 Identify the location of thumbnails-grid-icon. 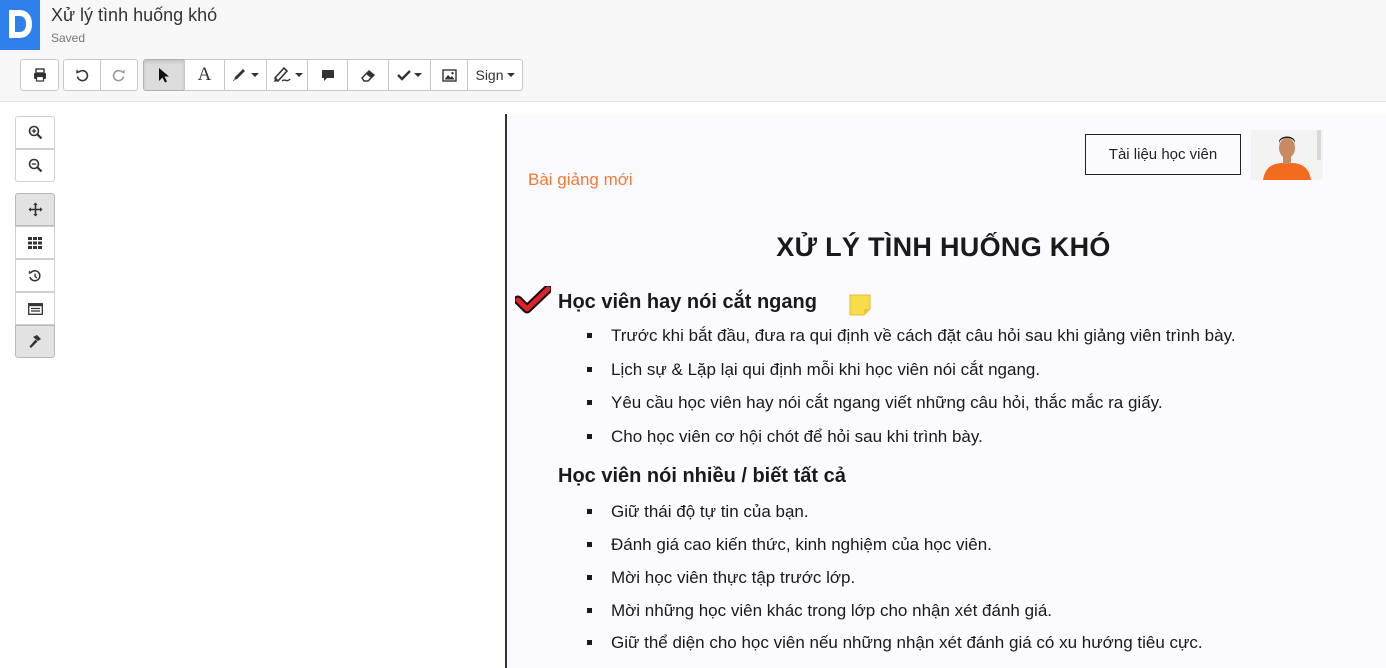
(35, 242).